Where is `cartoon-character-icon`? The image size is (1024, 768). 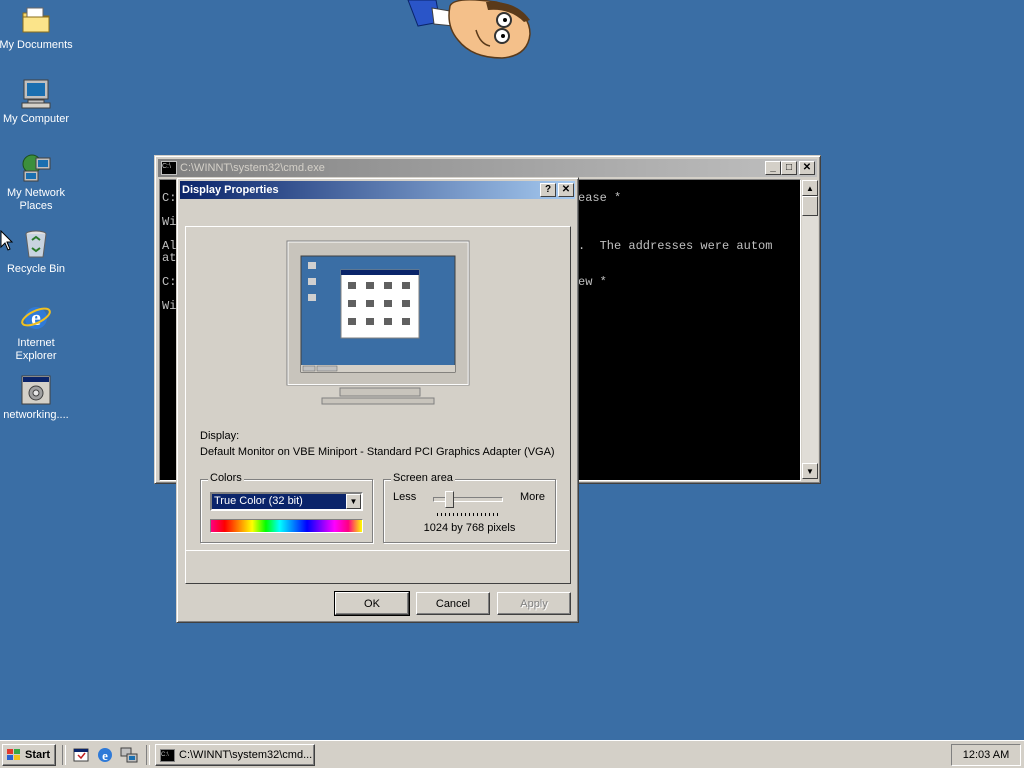
cartoon-character-icon is located at coordinates (471, 32).